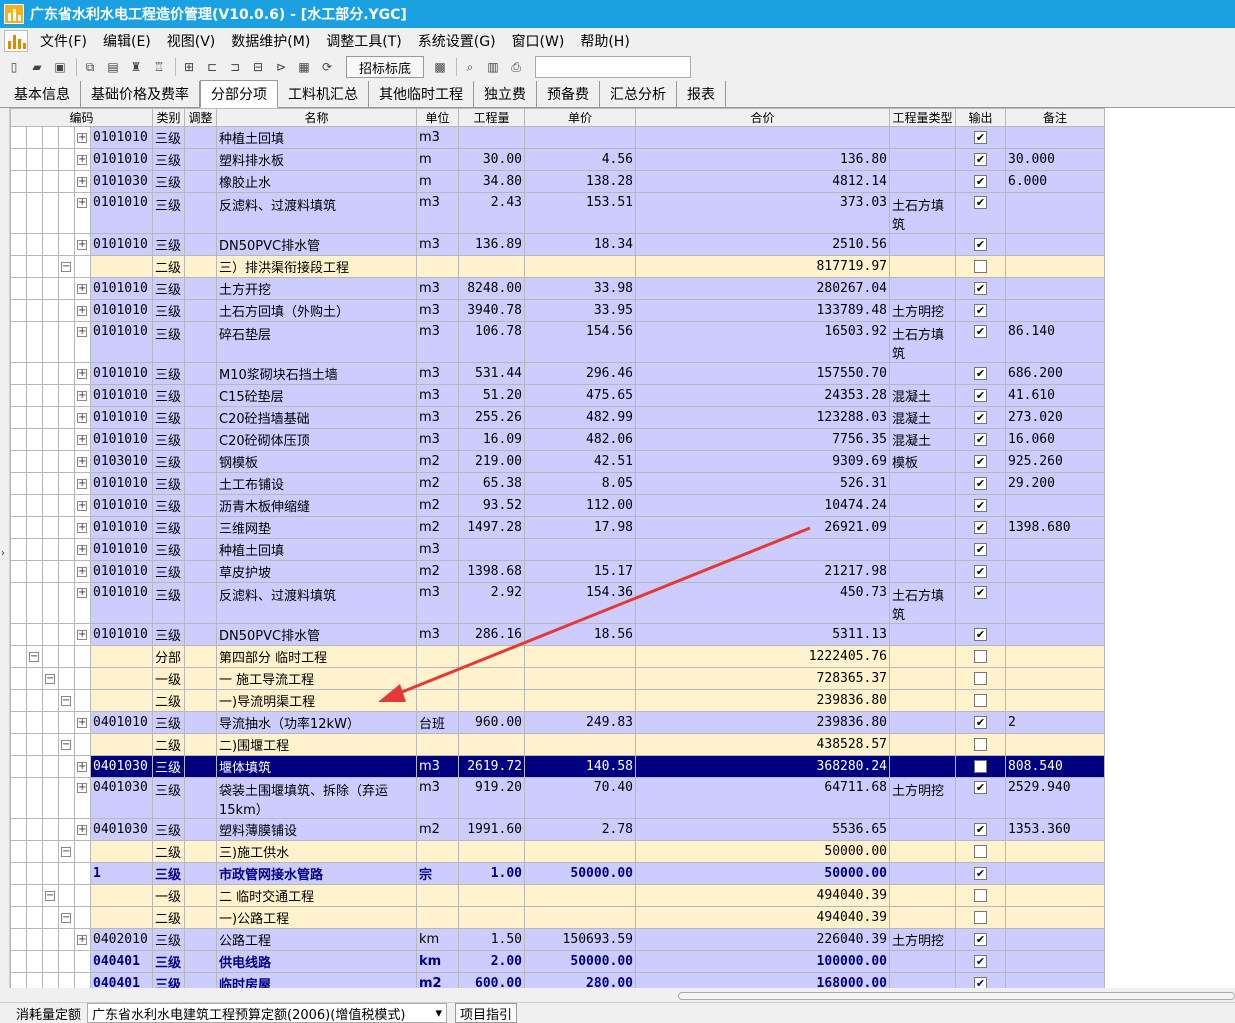  What do you see at coordinates (580, 873) in the screenshot?
I see `cell-unit-price: 50000.00` at bounding box center [580, 873].